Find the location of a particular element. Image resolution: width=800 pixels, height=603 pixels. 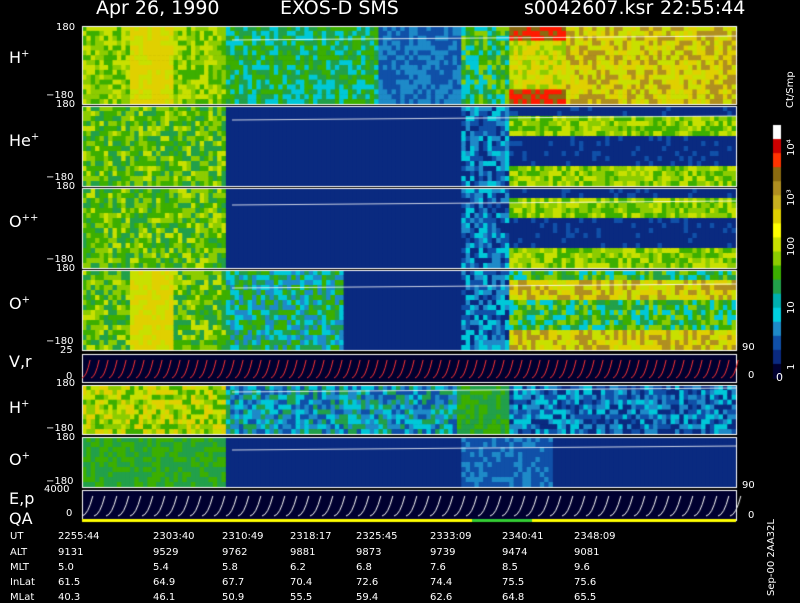

ut-cell: 9873 is located at coordinates (369, 552).